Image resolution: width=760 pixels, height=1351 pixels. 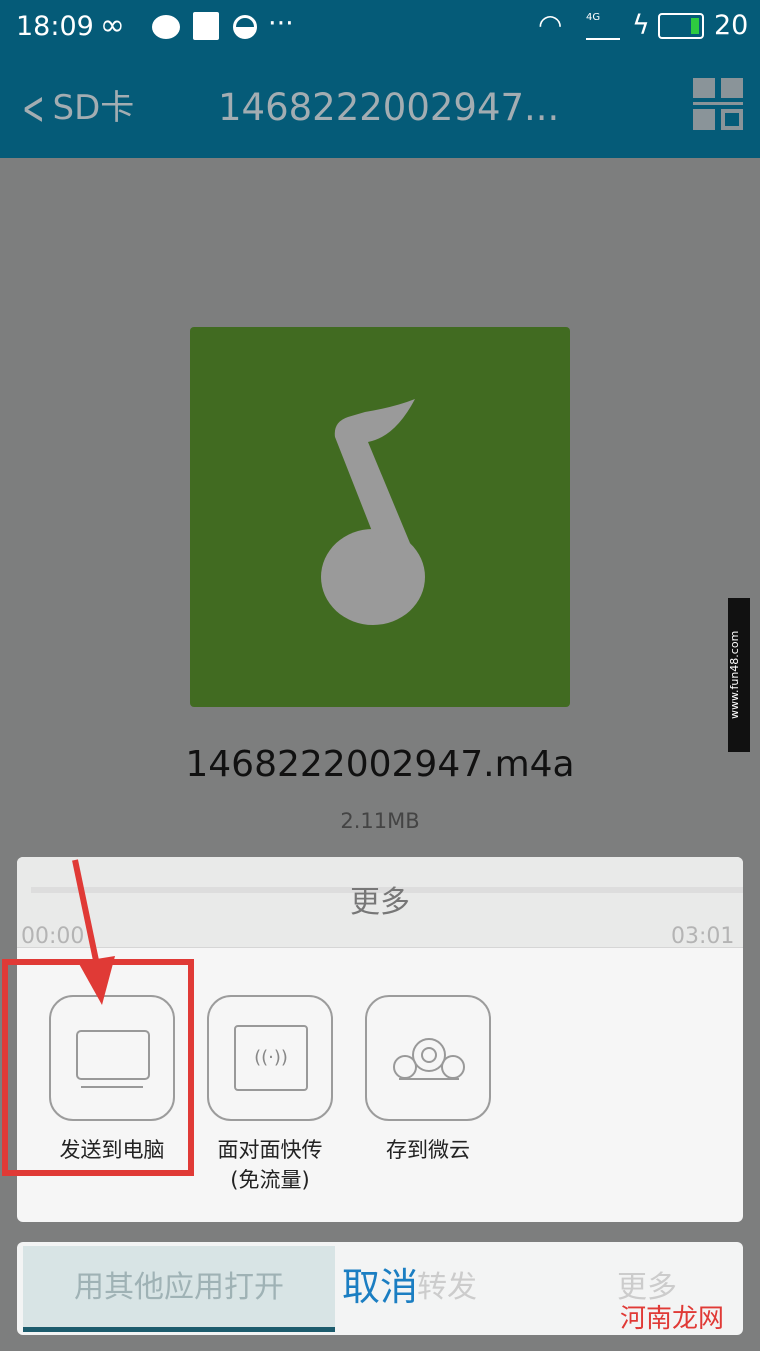 I want to click on folder-wireless-icon: ((·)), so click(x=271, y=1058).